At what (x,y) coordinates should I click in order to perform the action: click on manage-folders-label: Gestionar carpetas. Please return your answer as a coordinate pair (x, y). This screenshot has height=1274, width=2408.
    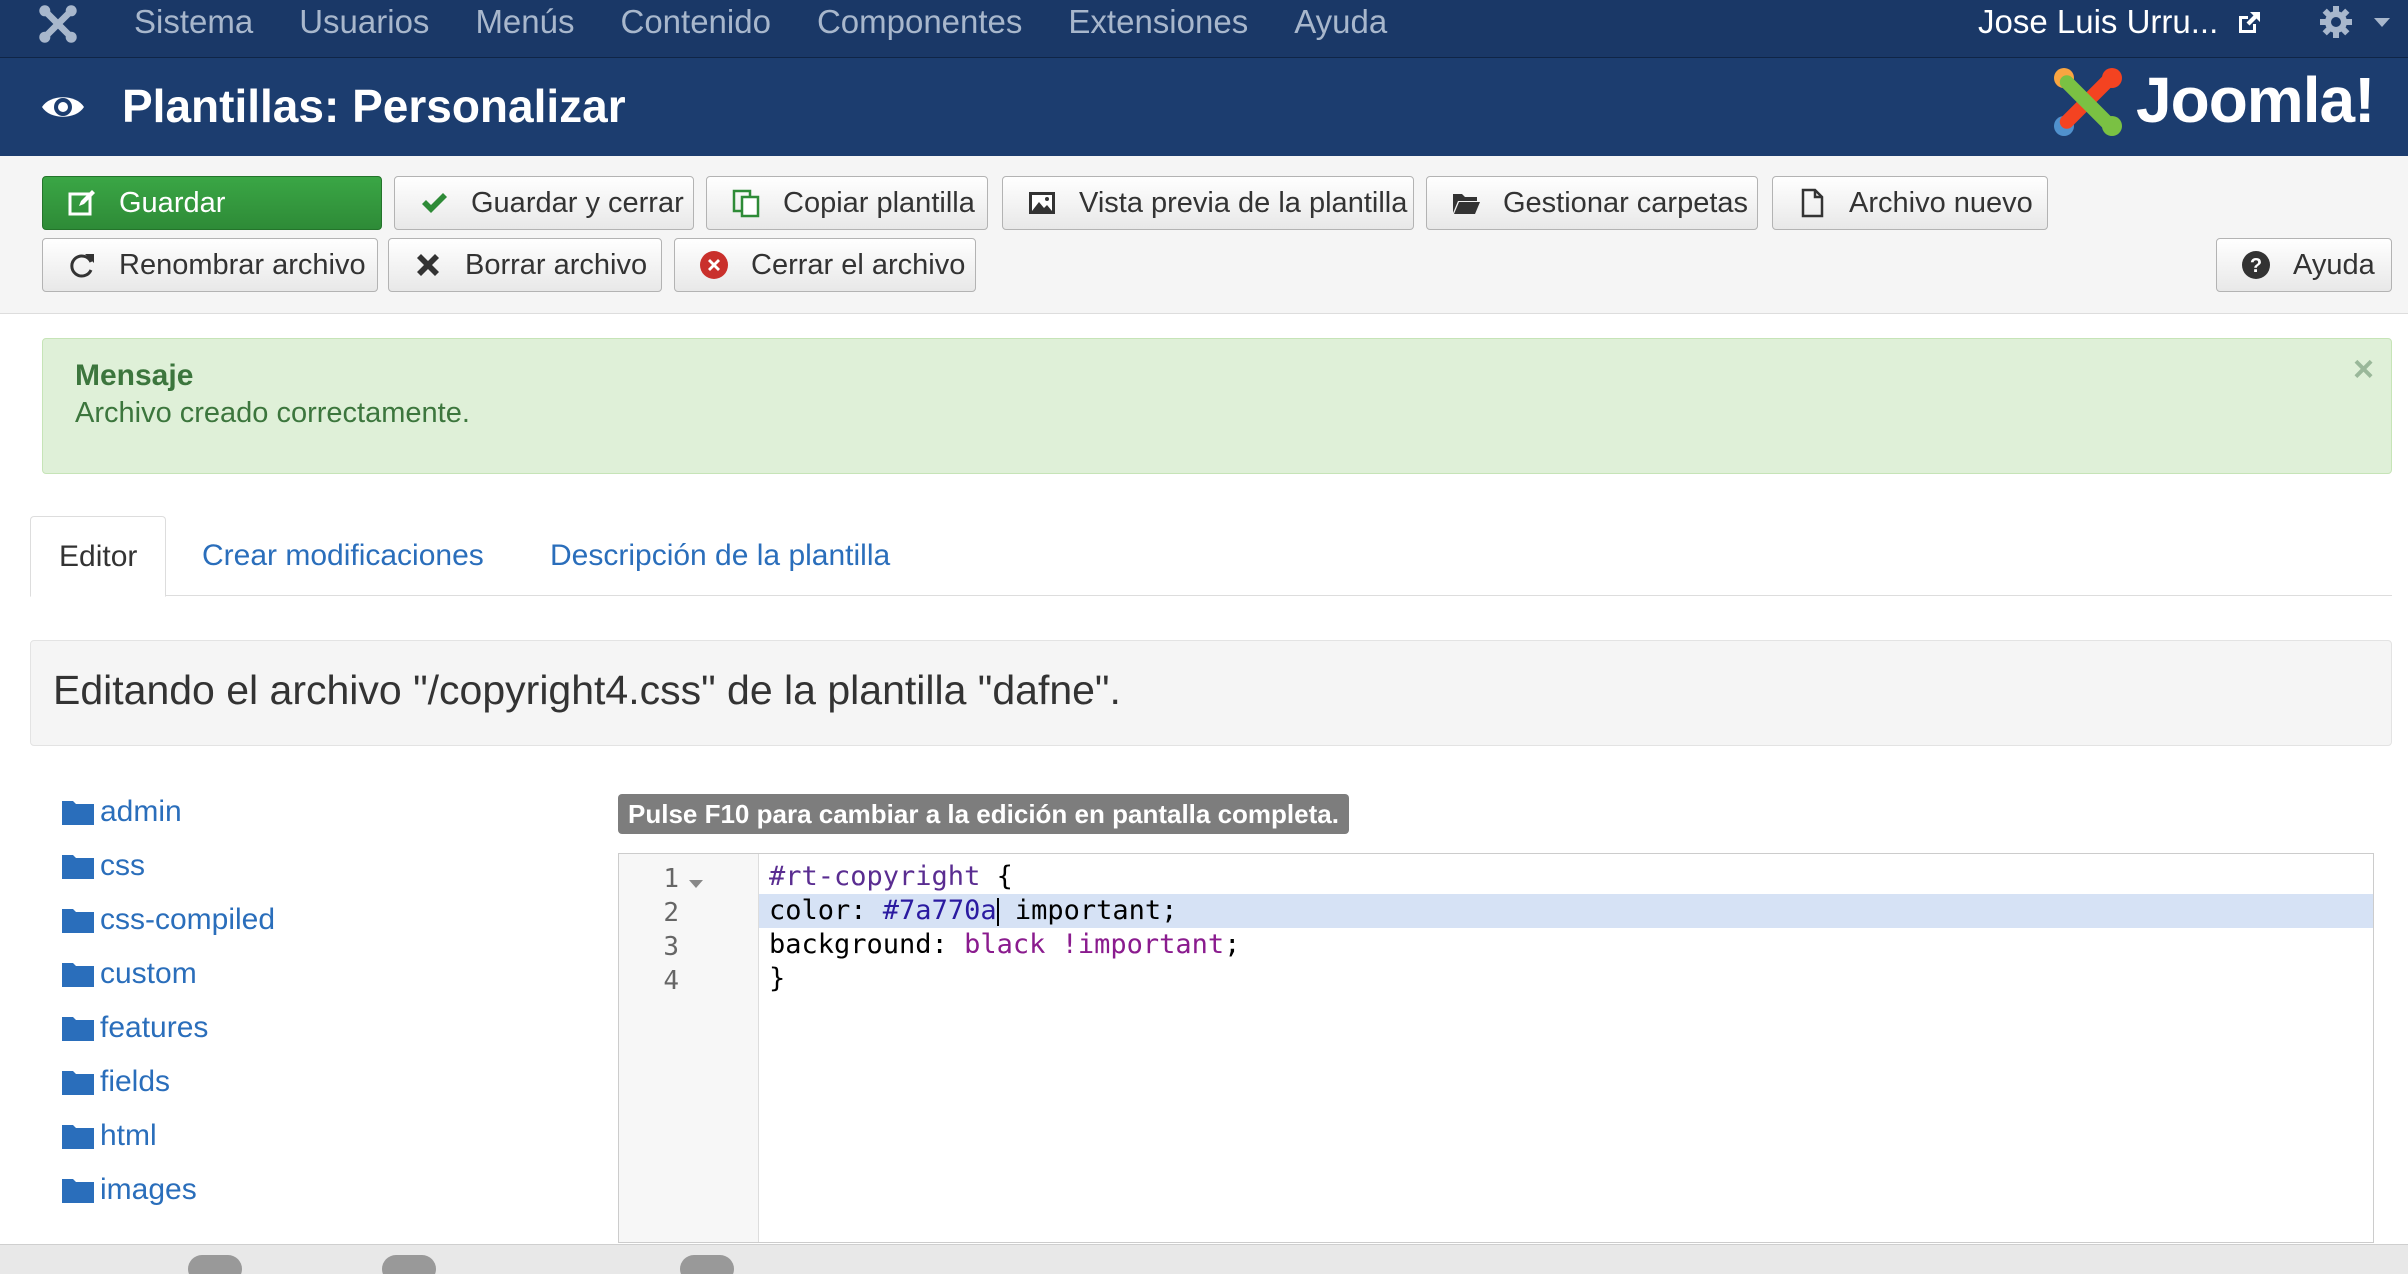
    Looking at the image, I should click on (1626, 202).